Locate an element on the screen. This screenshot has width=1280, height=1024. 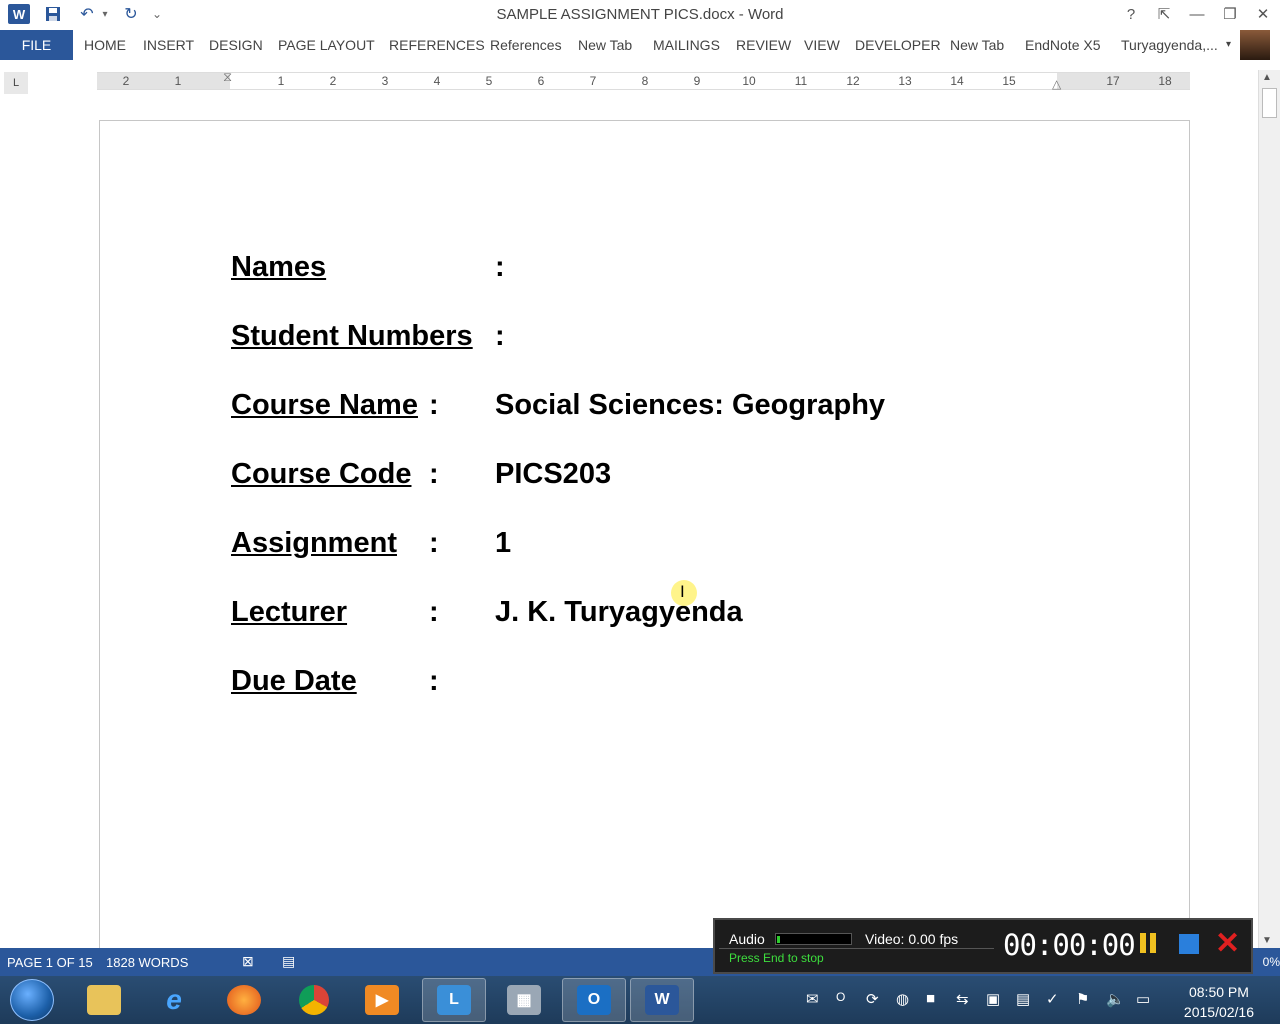
help-button: ? is located at coordinates (1131, 14).